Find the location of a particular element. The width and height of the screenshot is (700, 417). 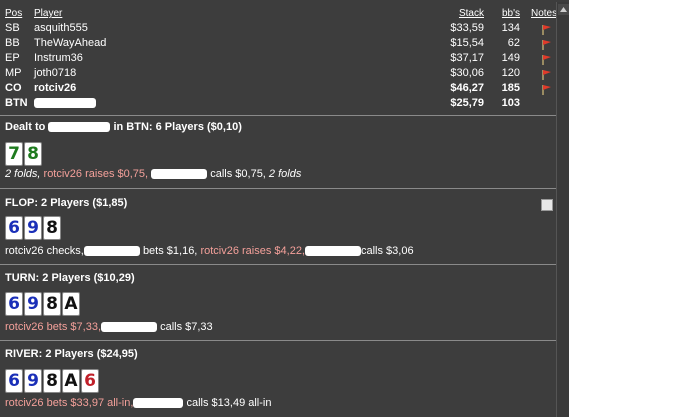

player-name-cell: asquith555 is located at coordinates (61, 28).